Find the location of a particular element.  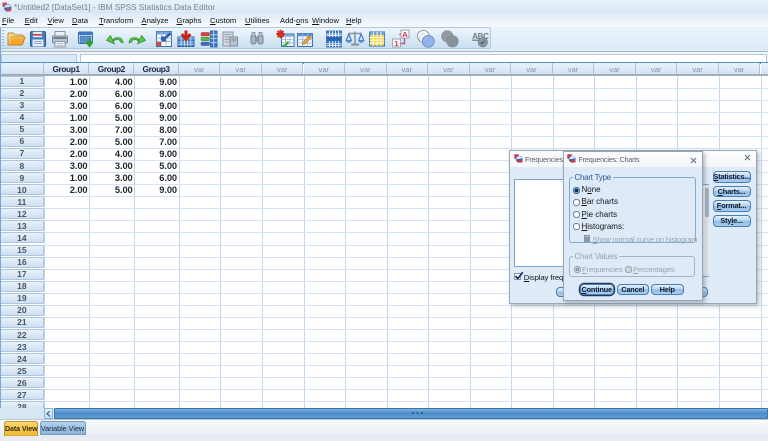

svg-text: A is located at coordinates (405, 34).